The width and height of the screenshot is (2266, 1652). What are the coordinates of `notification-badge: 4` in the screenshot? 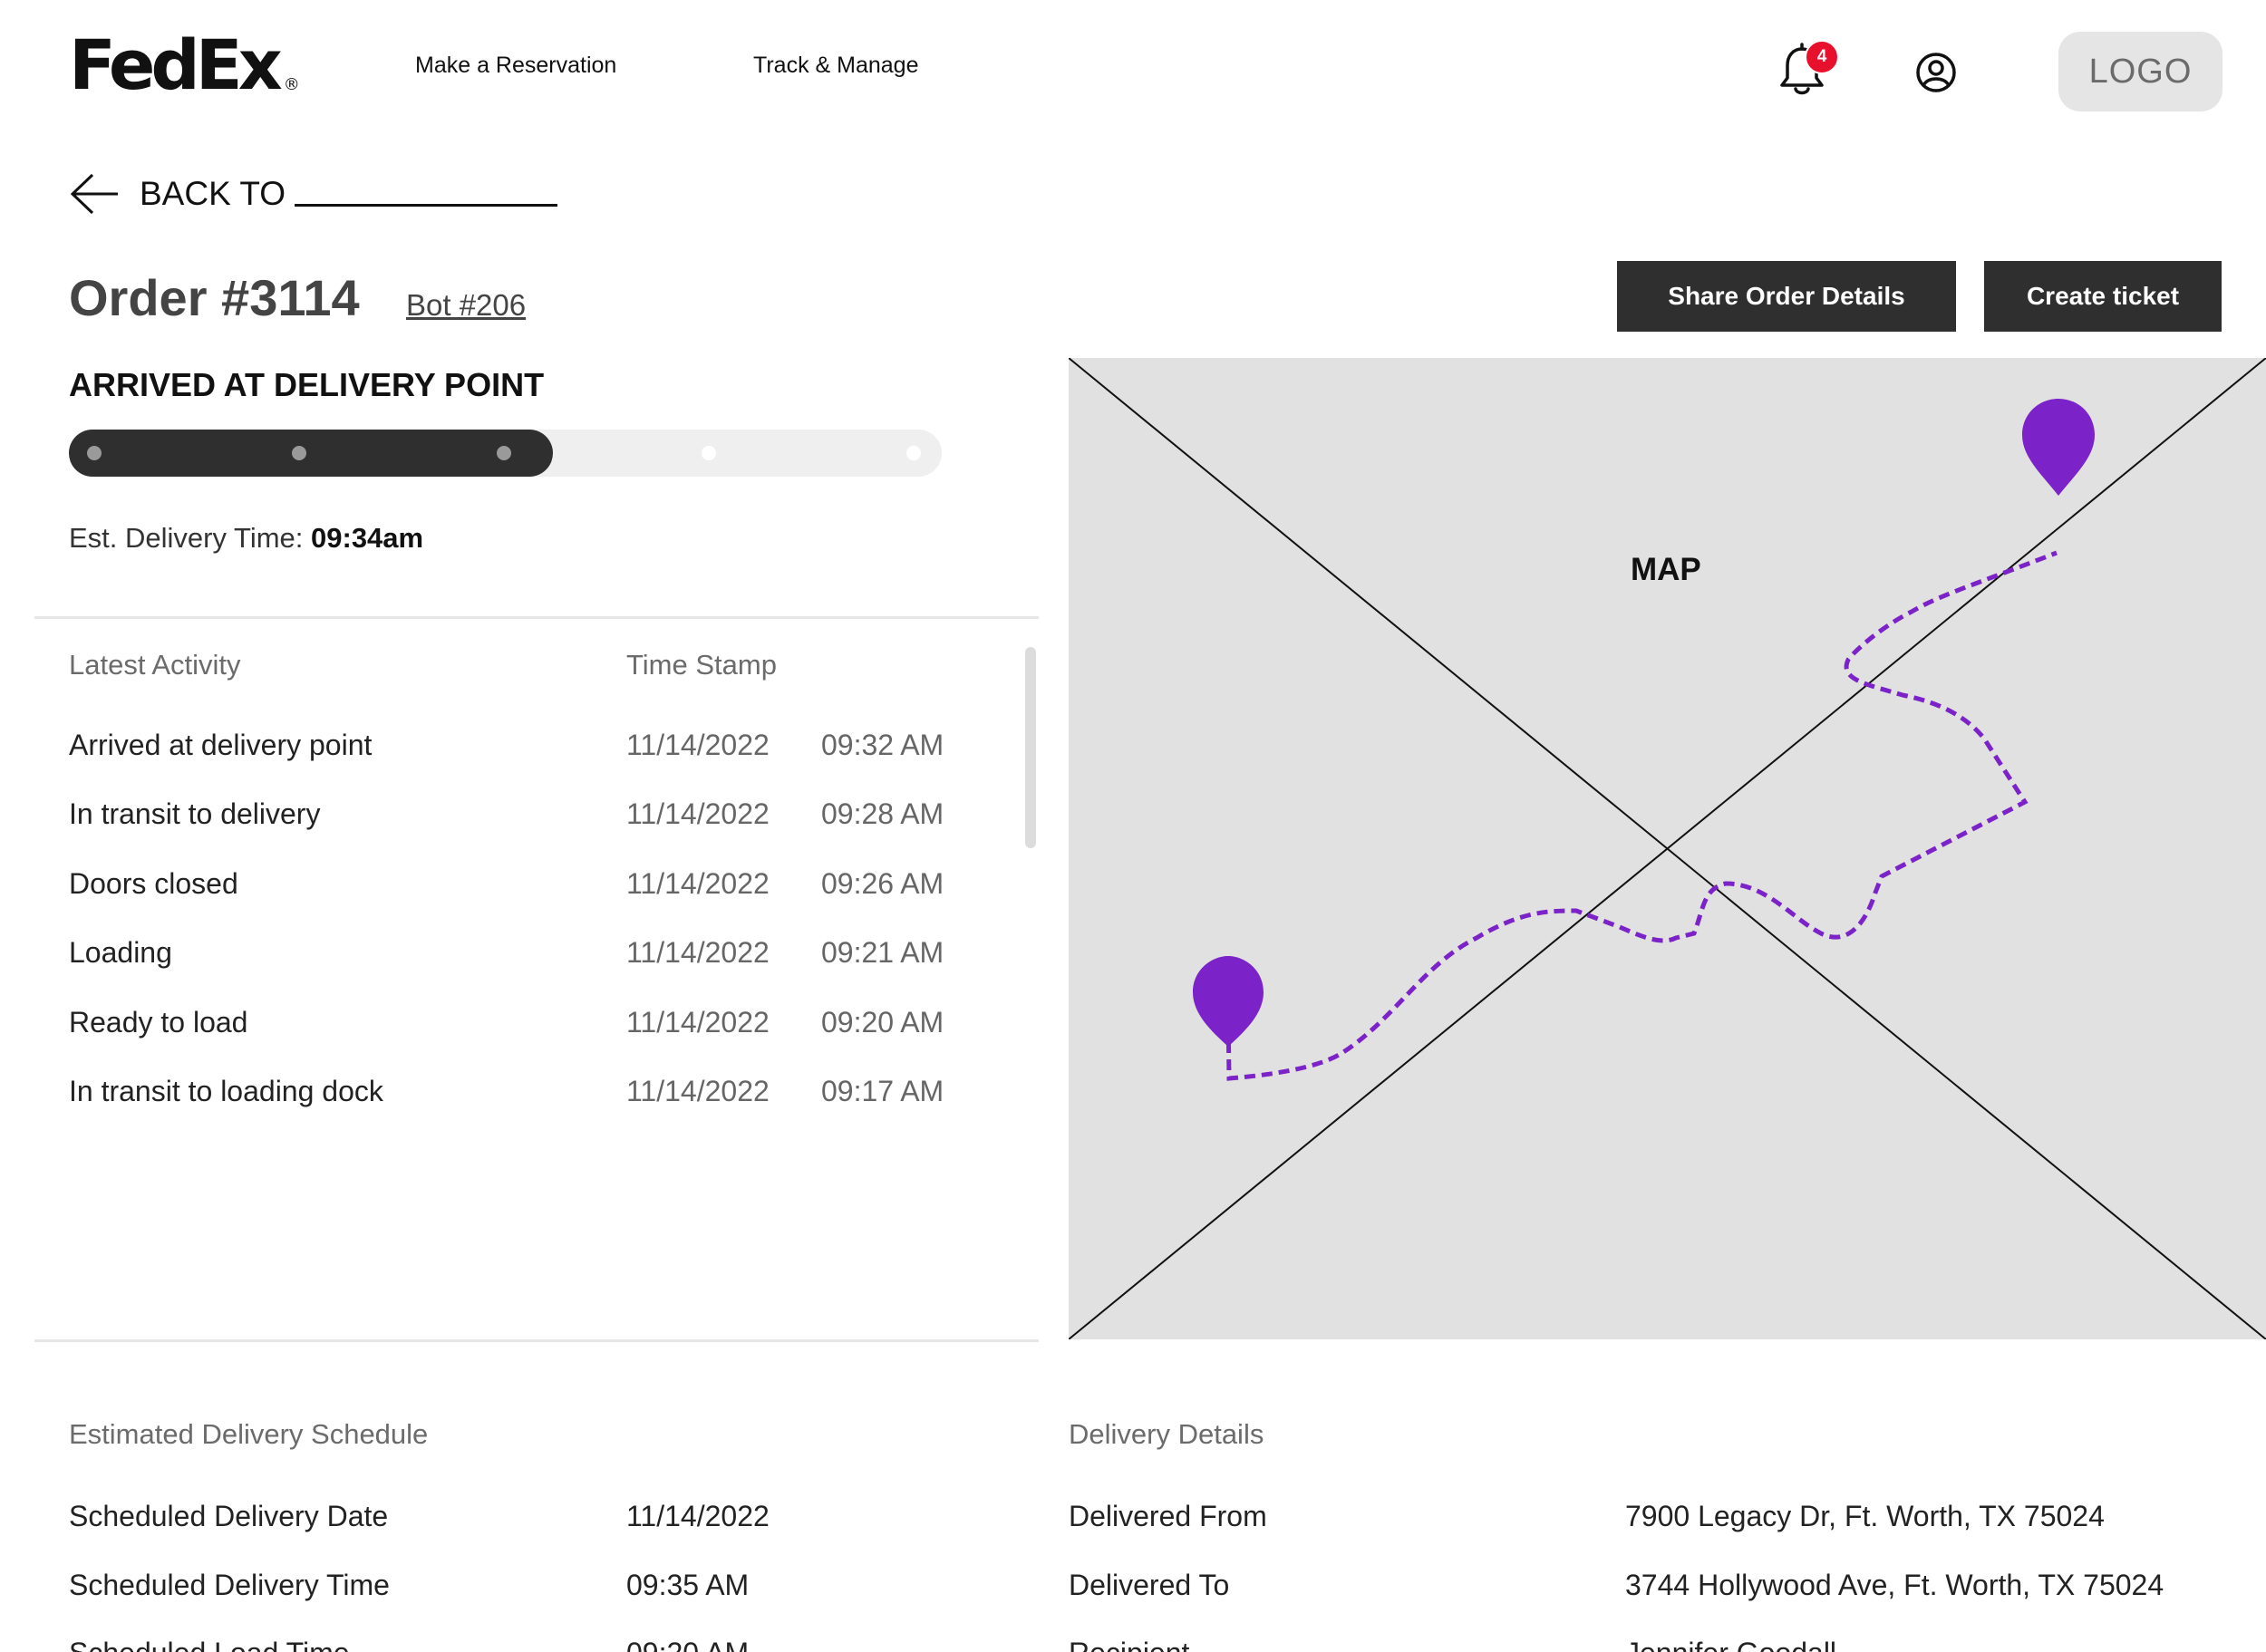 It's located at (1822, 57).